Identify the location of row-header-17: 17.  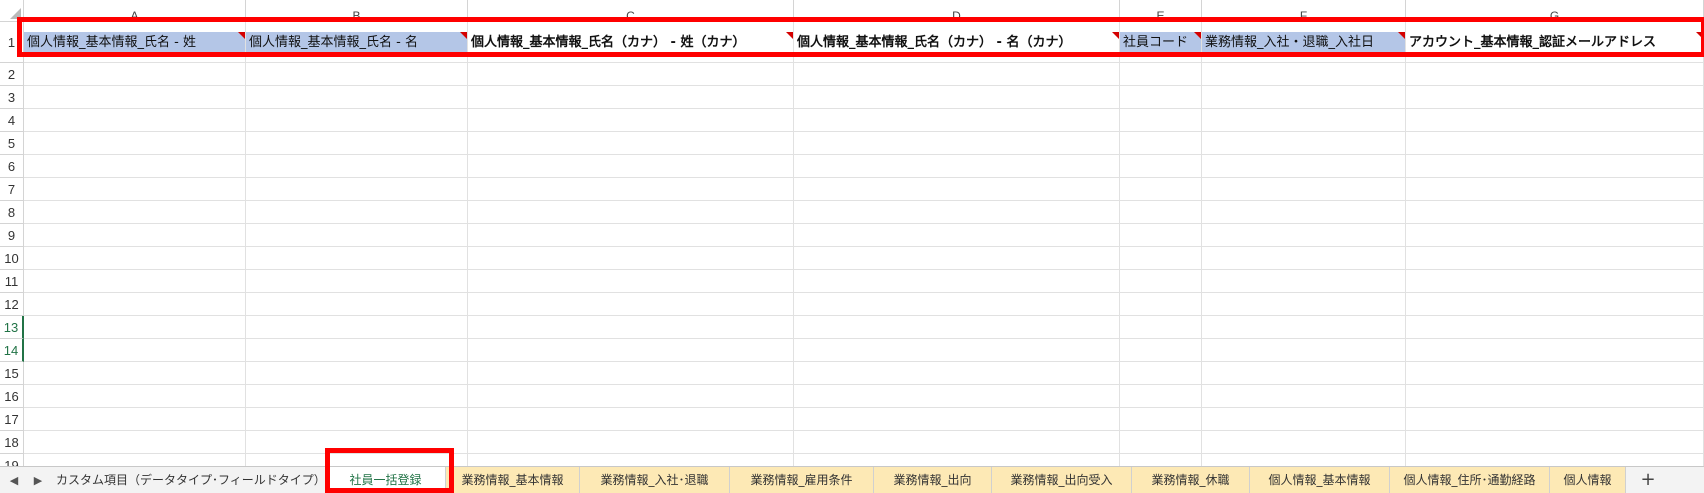
(12, 419).